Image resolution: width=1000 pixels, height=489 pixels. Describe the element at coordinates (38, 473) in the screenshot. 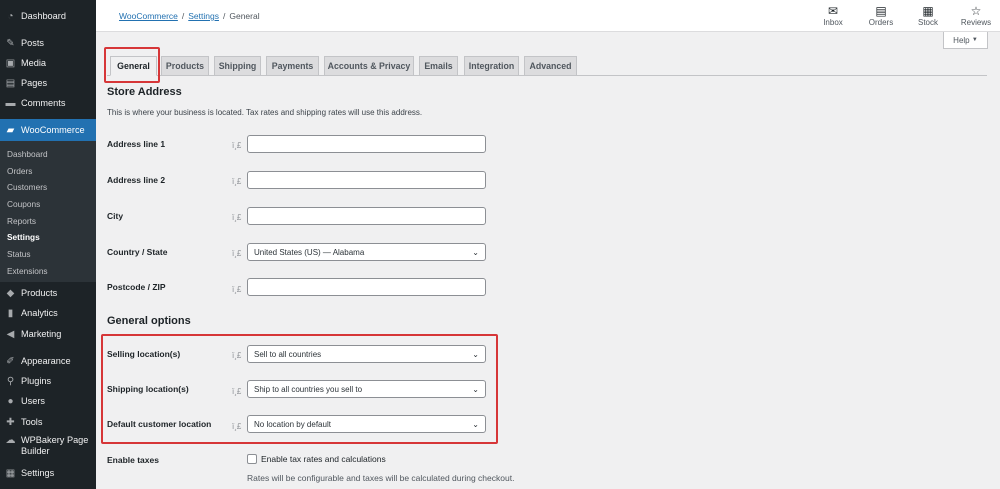

I see `sidebar-item-label: Settings` at that location.